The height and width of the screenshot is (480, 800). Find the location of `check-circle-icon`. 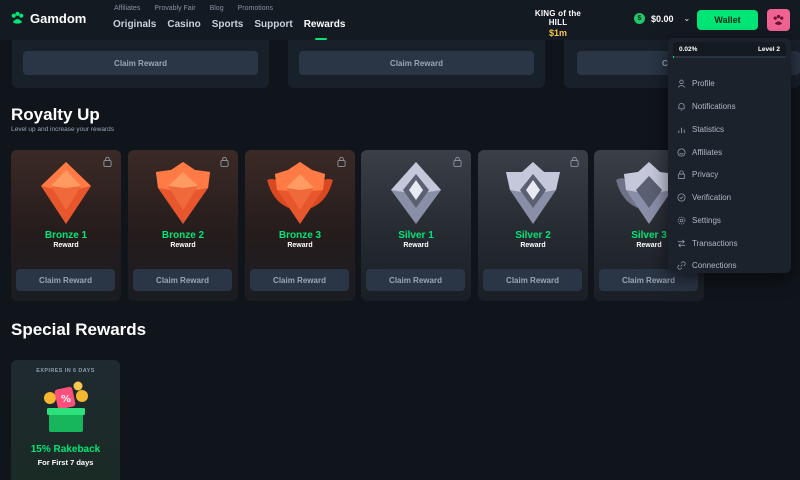

check-circle-icon is located at coordinates (681, 197).